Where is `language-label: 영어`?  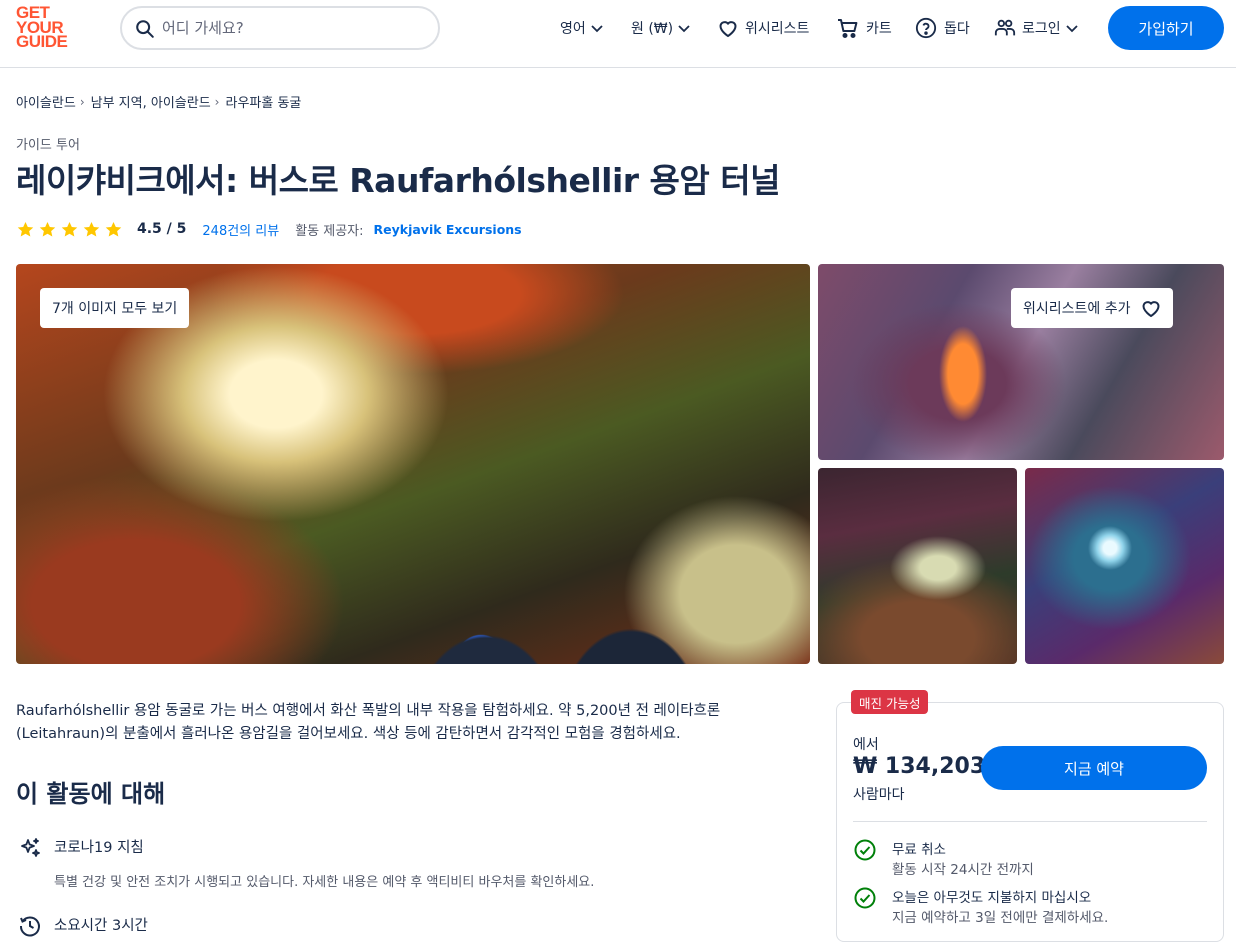 language-label: 영어 is located at coordinates (573, 29).